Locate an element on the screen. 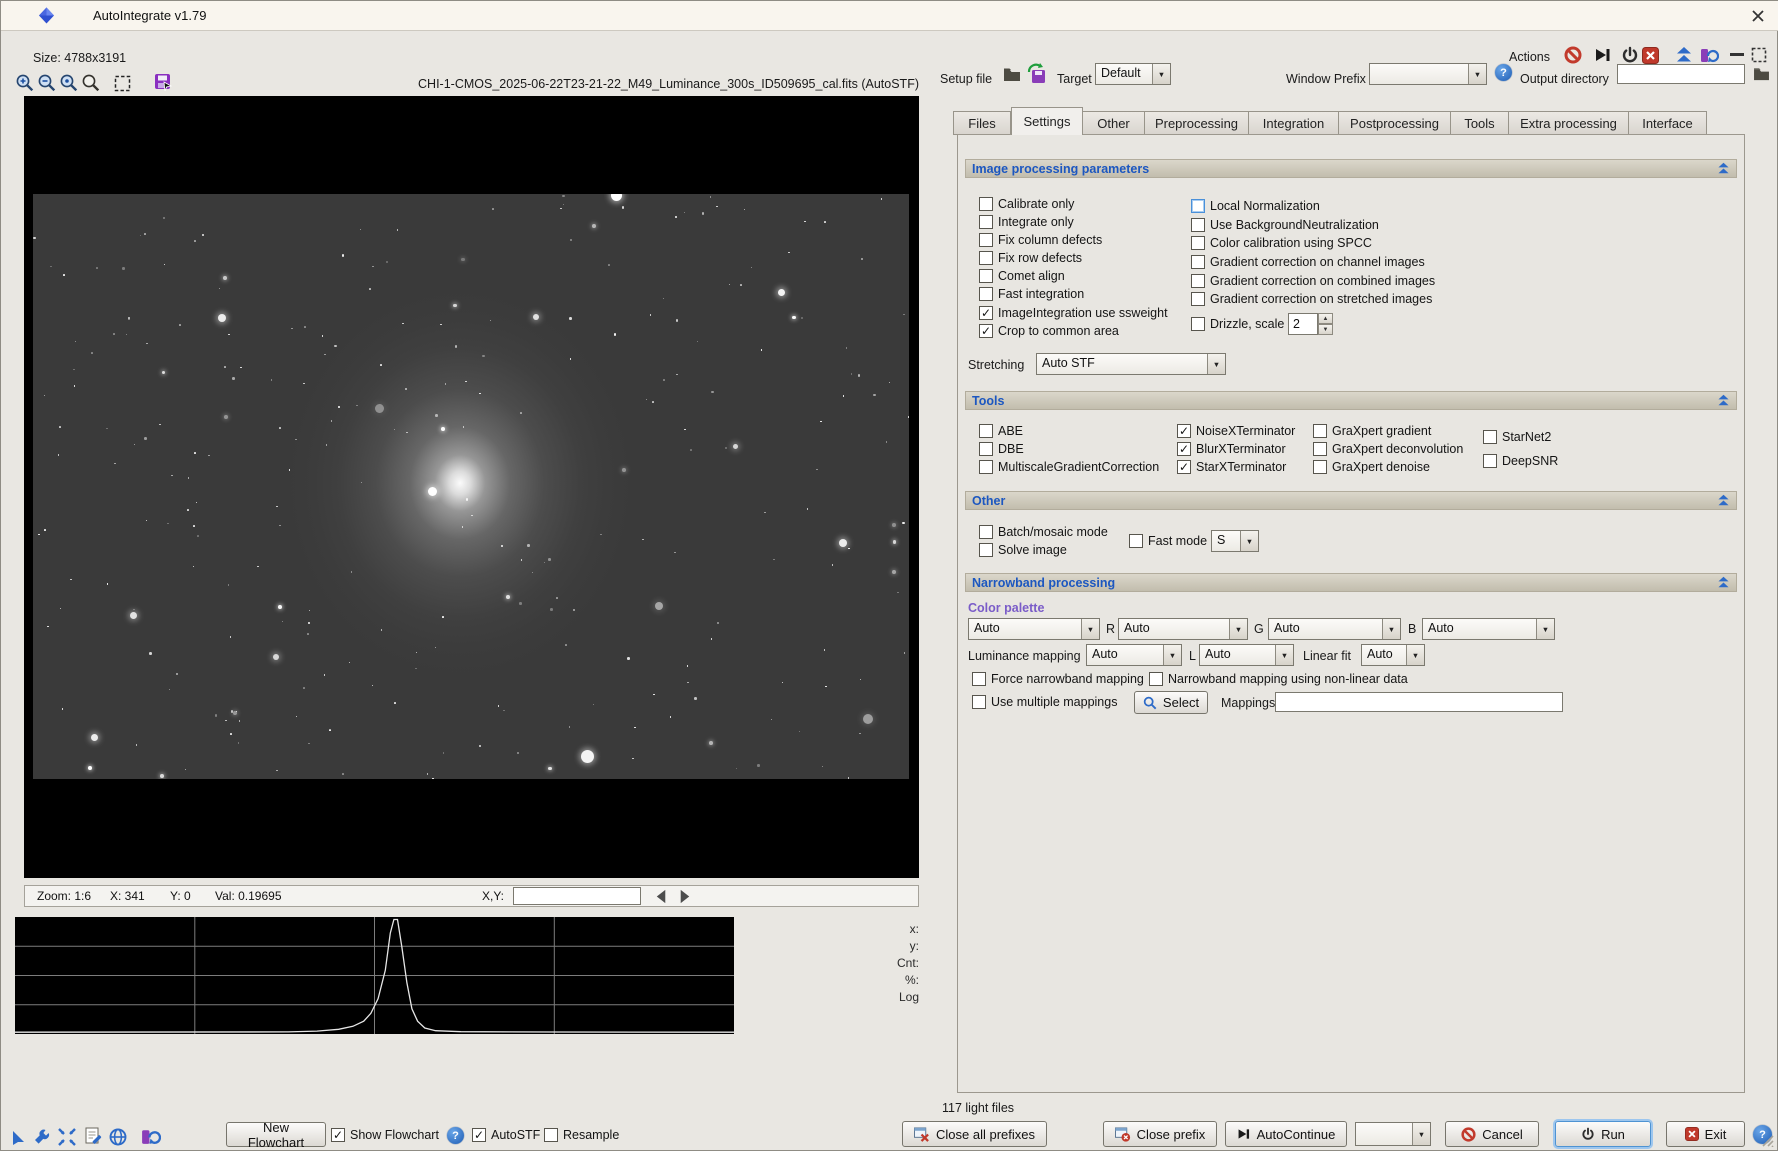  section-image-processing-parameters: Image processing parameters is located at coordinates (1351, 168).